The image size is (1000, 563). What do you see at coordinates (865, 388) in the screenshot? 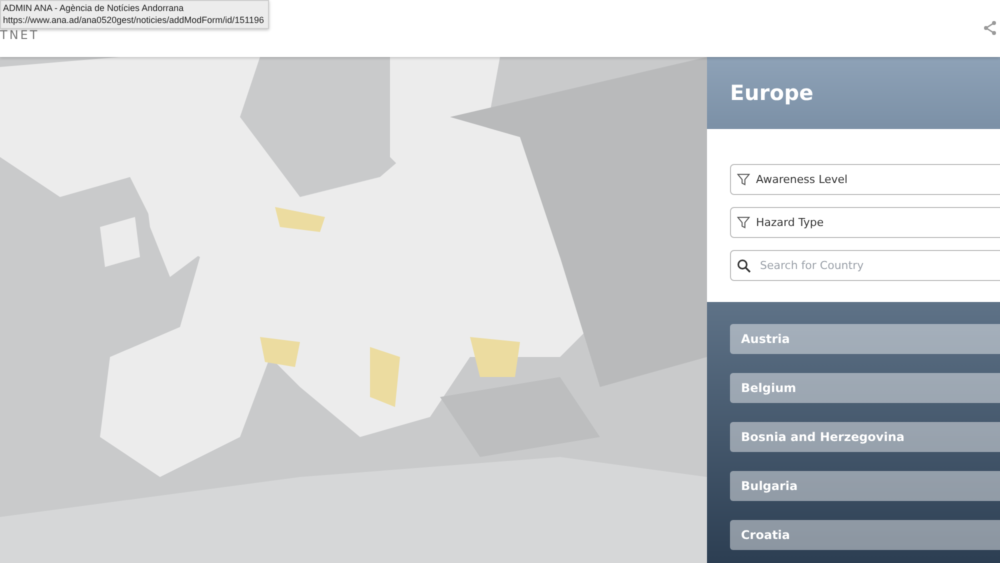
I see `country-item: Belgium` at bounding box center [865, 388].